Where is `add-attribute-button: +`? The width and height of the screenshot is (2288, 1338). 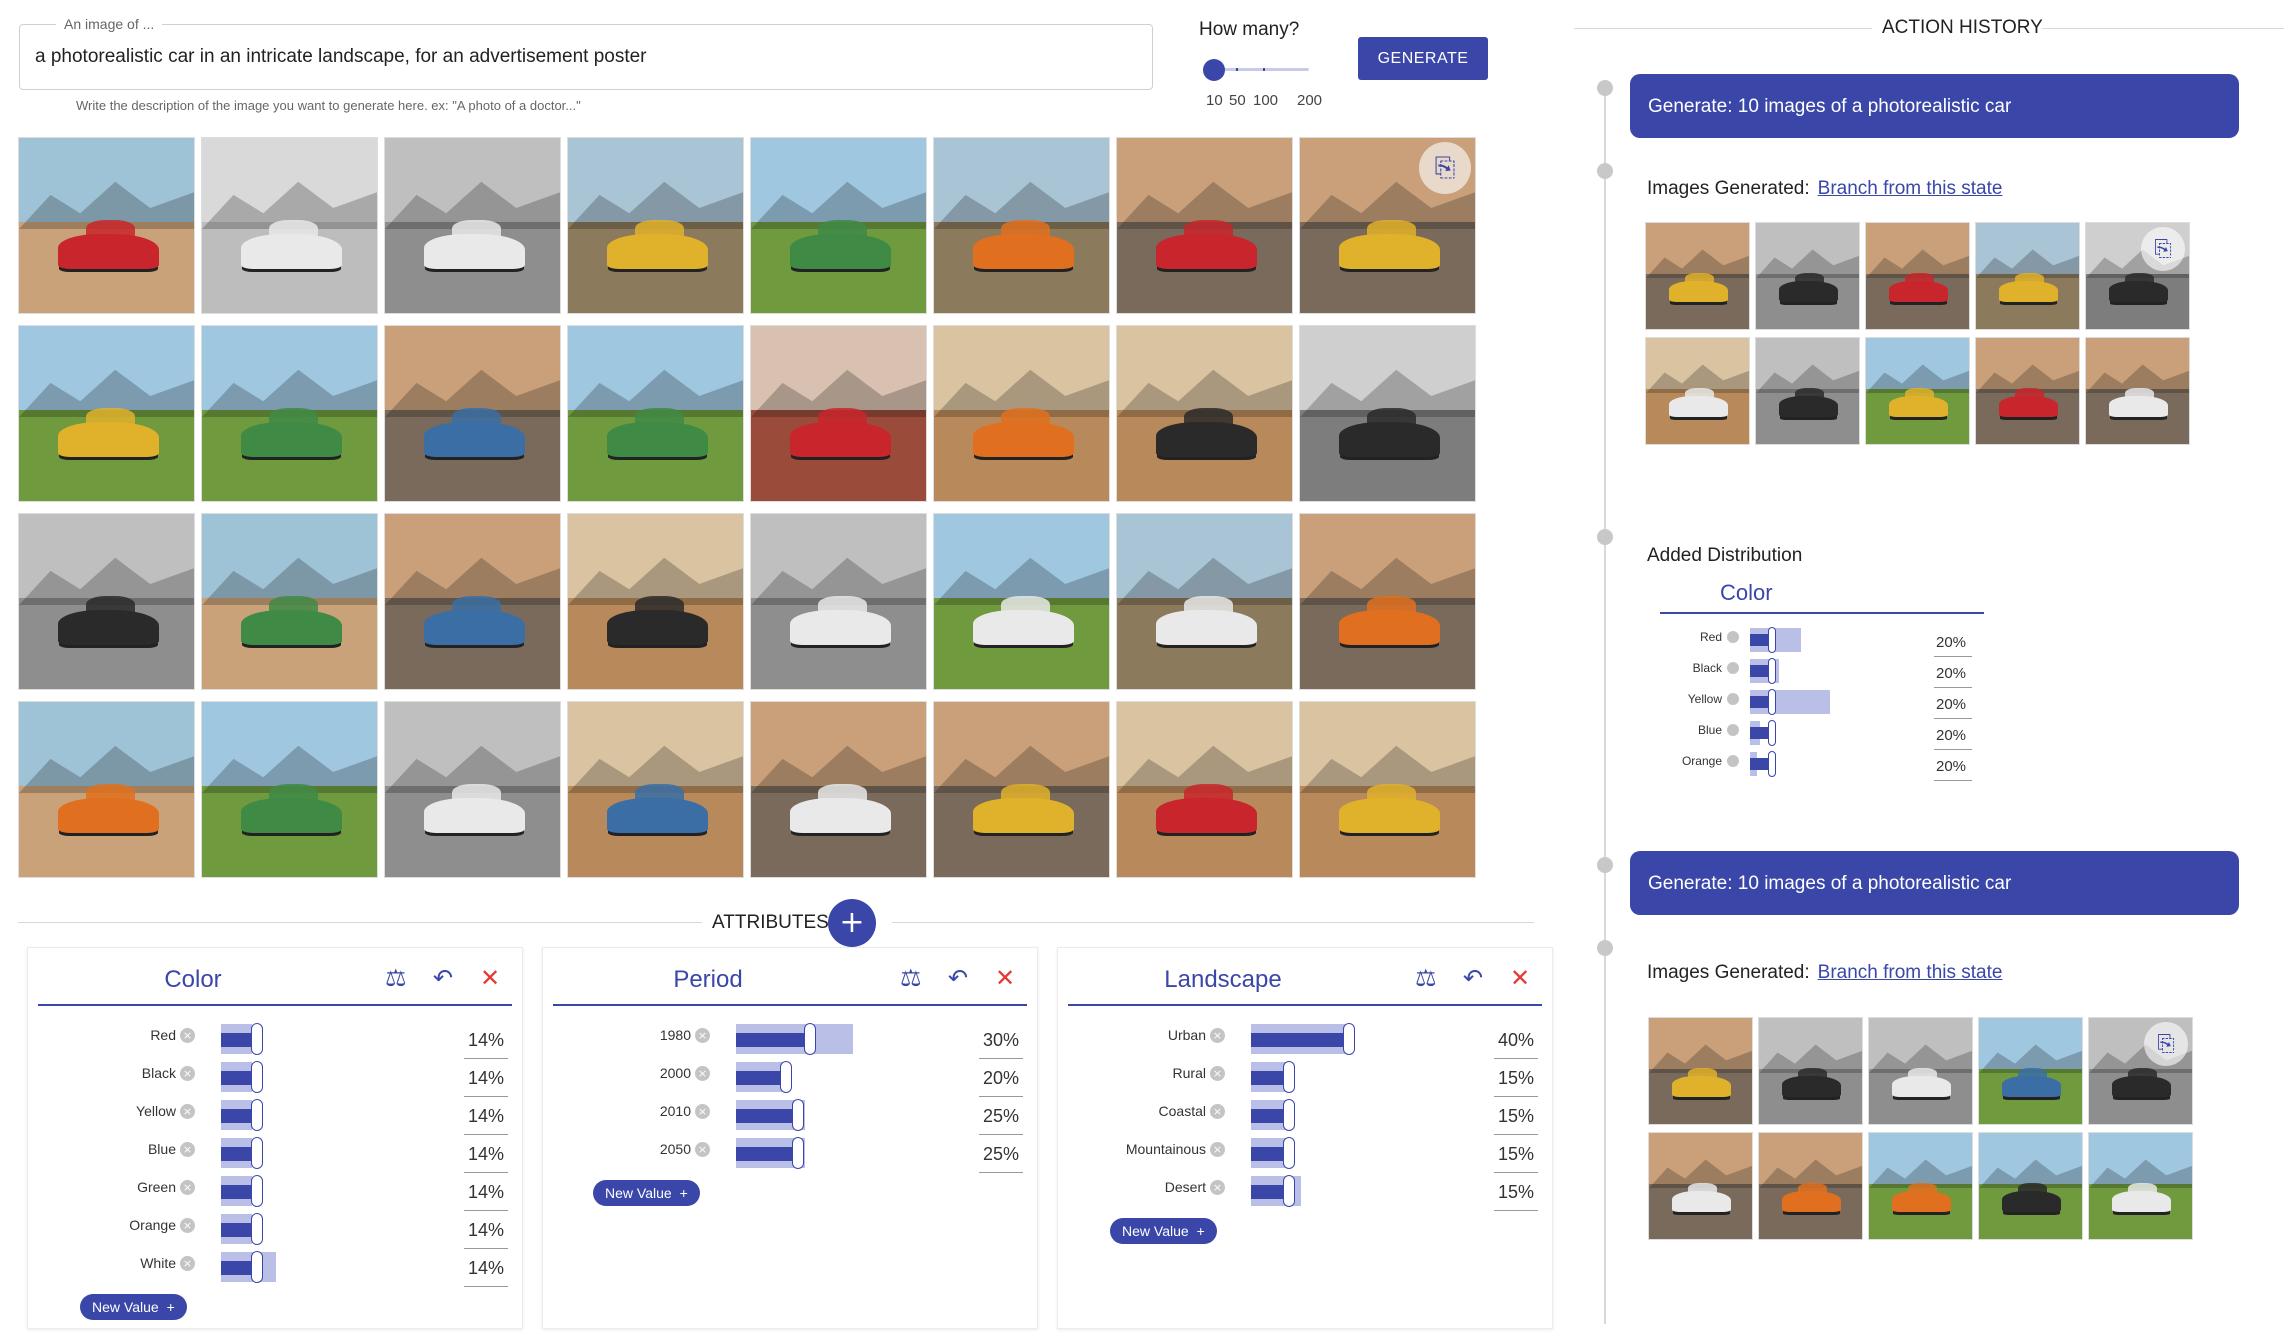 add-attribute-button: + is located at coordinates (852, 923).